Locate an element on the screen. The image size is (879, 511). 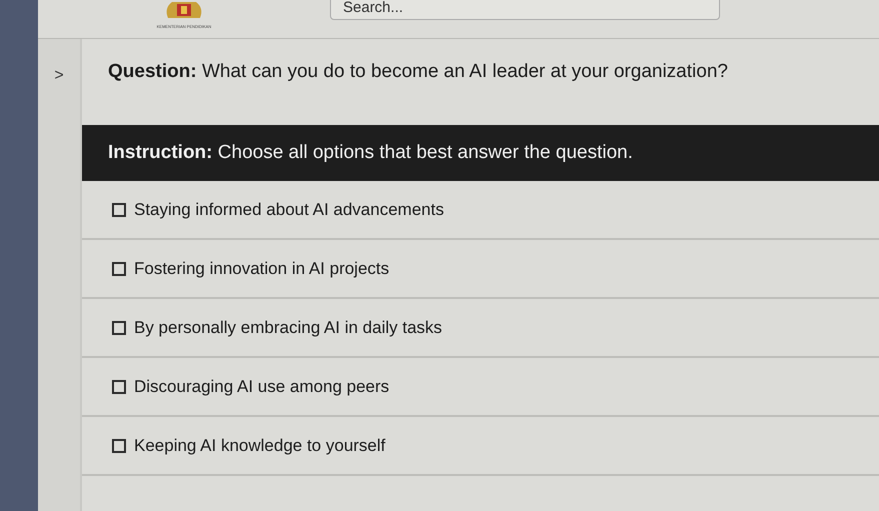
option-label: Staying informed about AI advancements is located at coordinates (289, 210).